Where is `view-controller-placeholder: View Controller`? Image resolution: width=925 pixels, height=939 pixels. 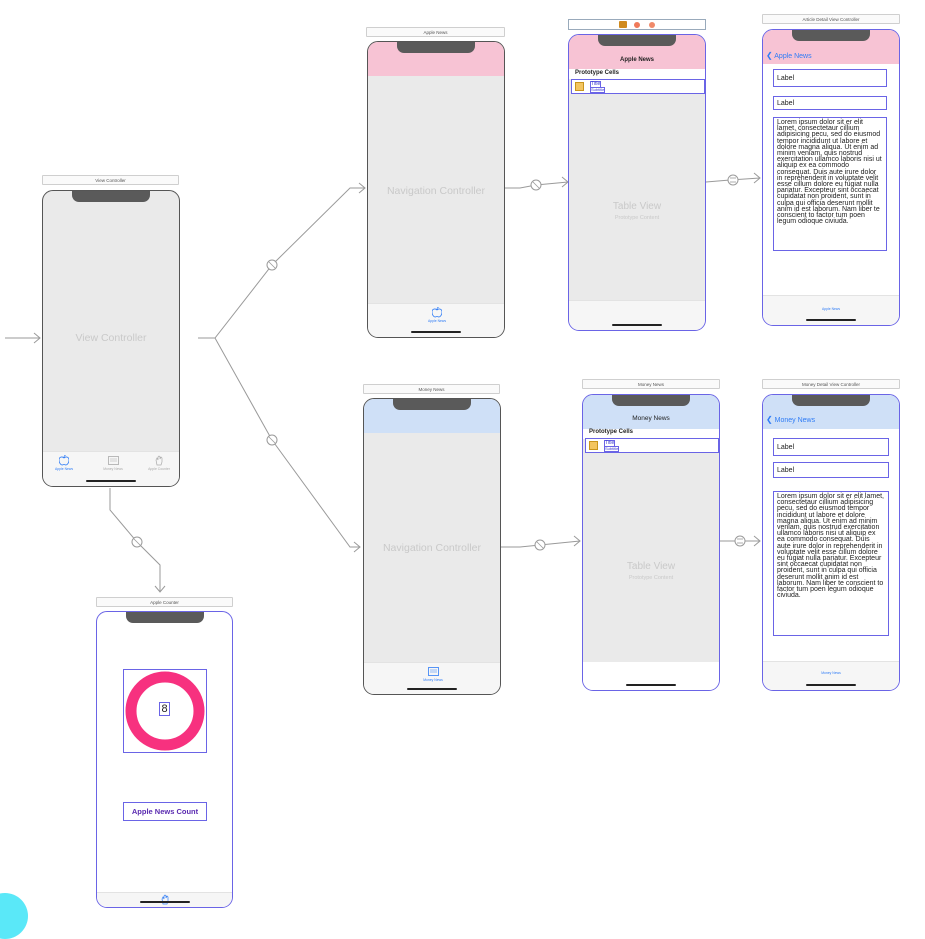
view-controller-placeholder: View Controller is located at coordinates (111, 338).